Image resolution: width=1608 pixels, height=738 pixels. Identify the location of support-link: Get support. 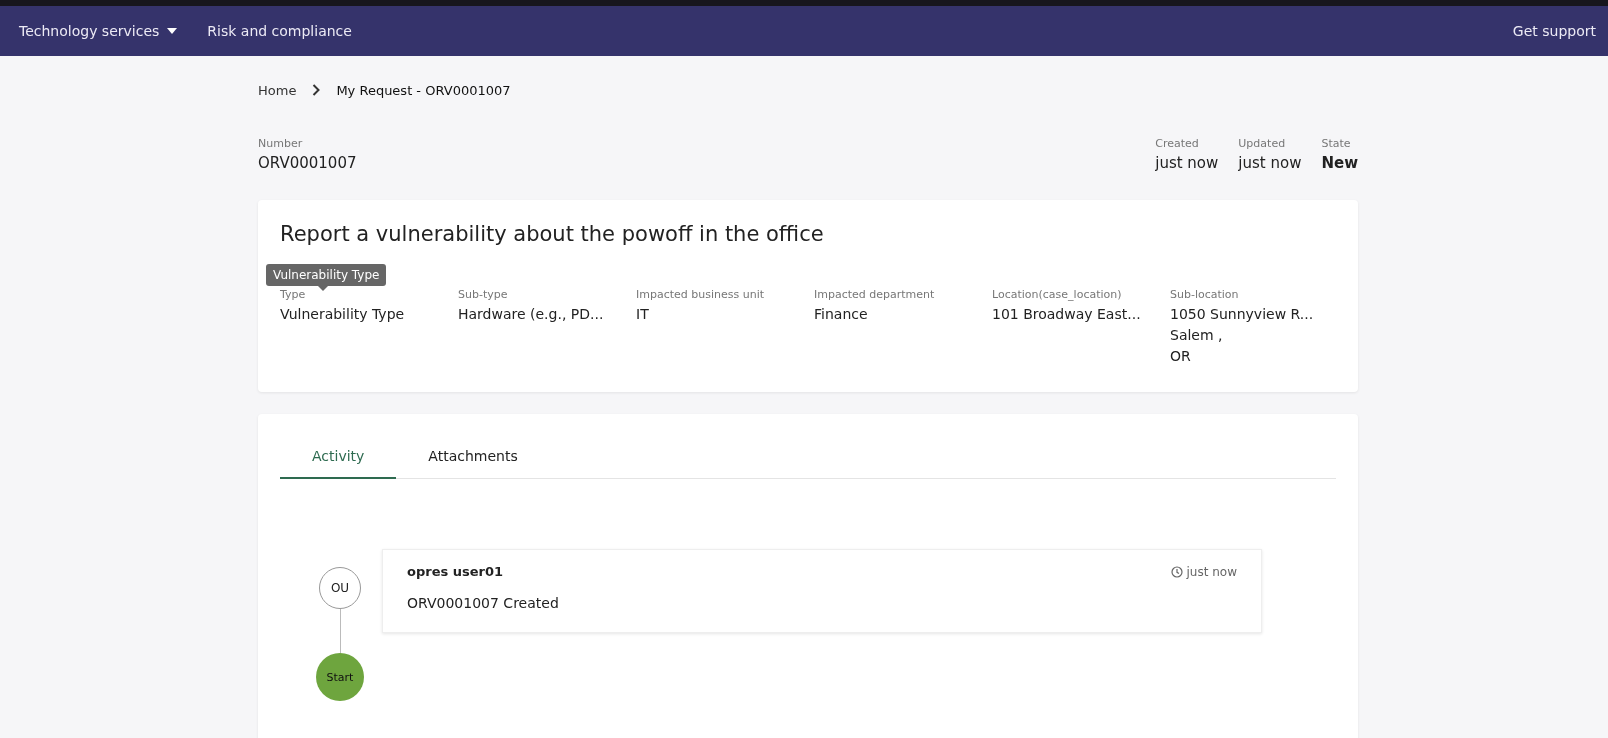
(1554, 31).